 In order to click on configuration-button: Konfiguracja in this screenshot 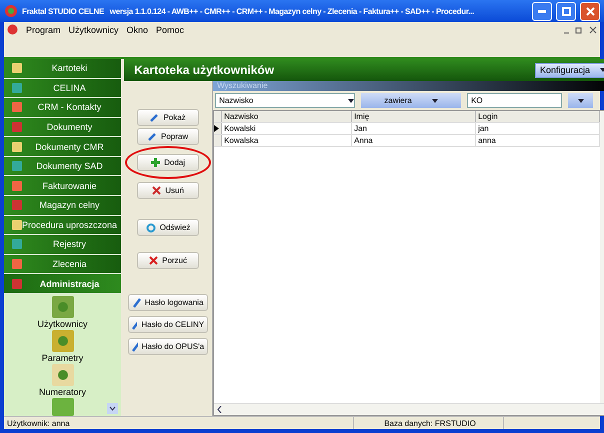, I will do `click(569, 70)`.